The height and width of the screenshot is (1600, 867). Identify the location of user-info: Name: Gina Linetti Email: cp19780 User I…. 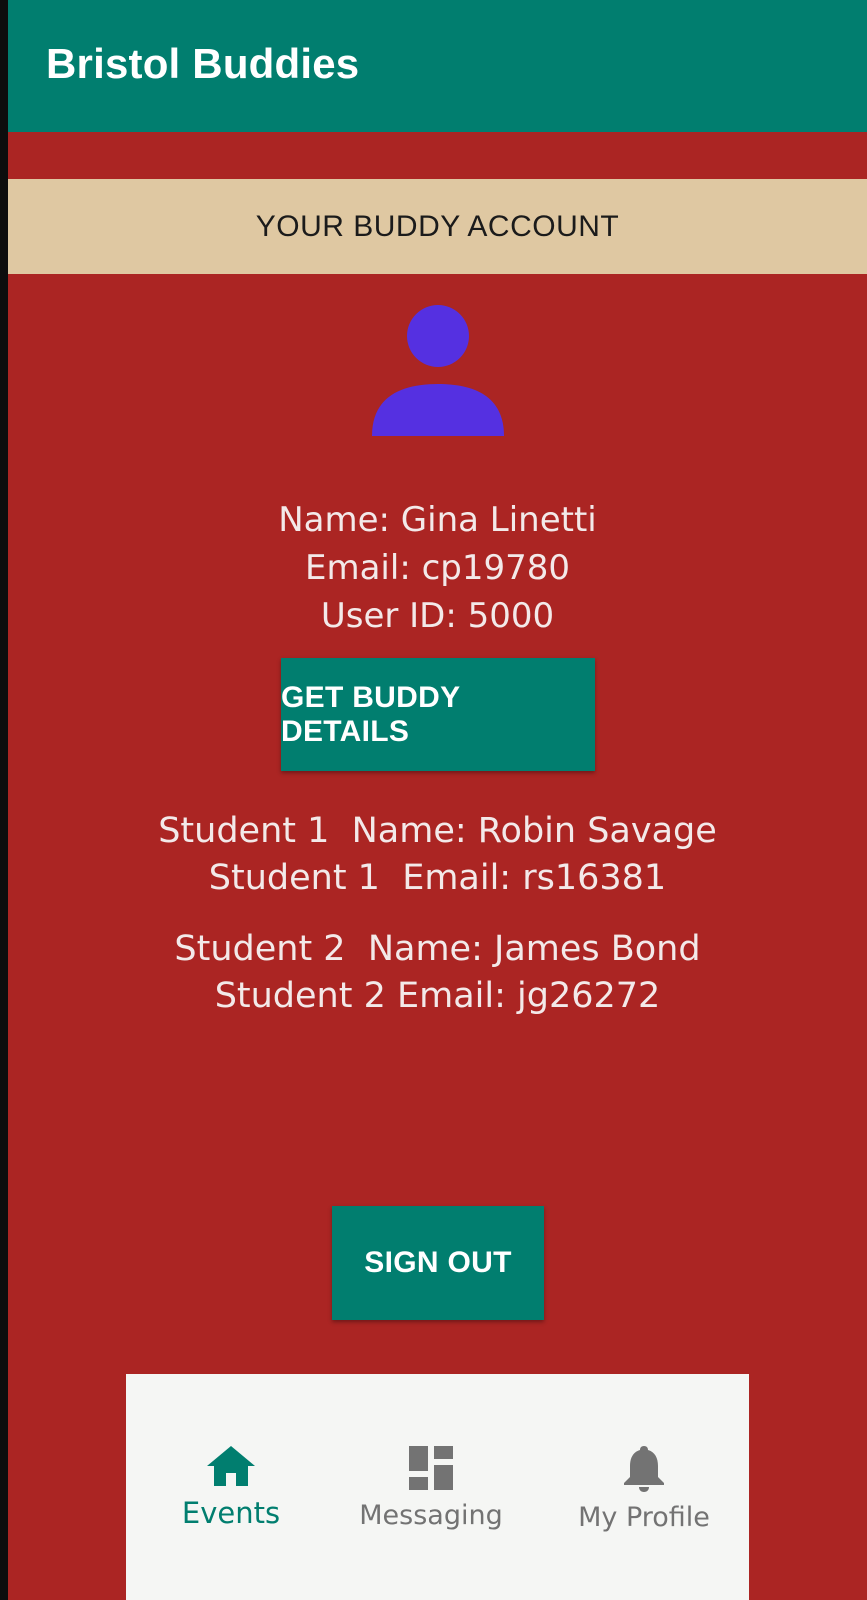
(437, 568).